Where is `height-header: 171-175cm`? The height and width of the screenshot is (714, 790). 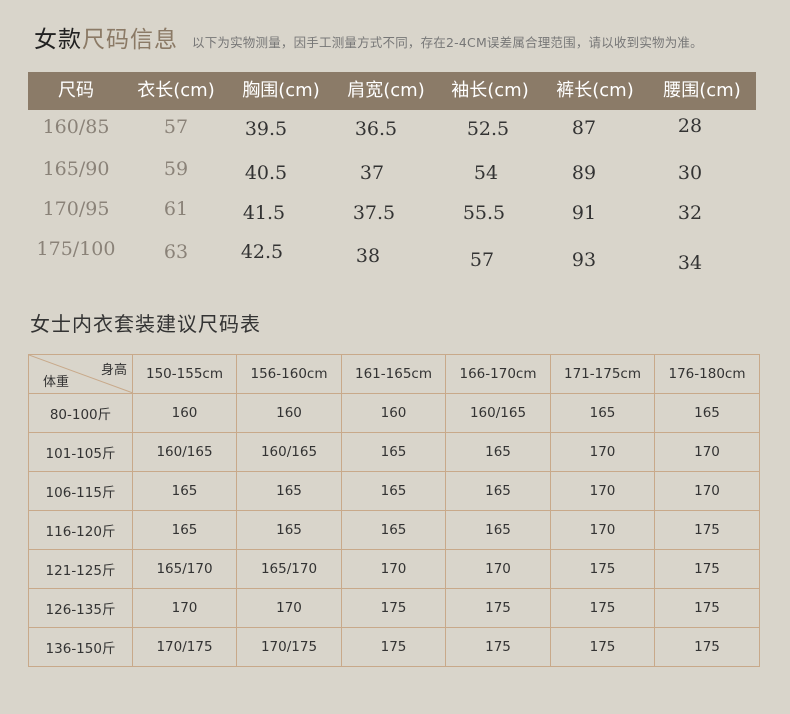
height-header: 171-175cm is located at coordinates (602, 374).